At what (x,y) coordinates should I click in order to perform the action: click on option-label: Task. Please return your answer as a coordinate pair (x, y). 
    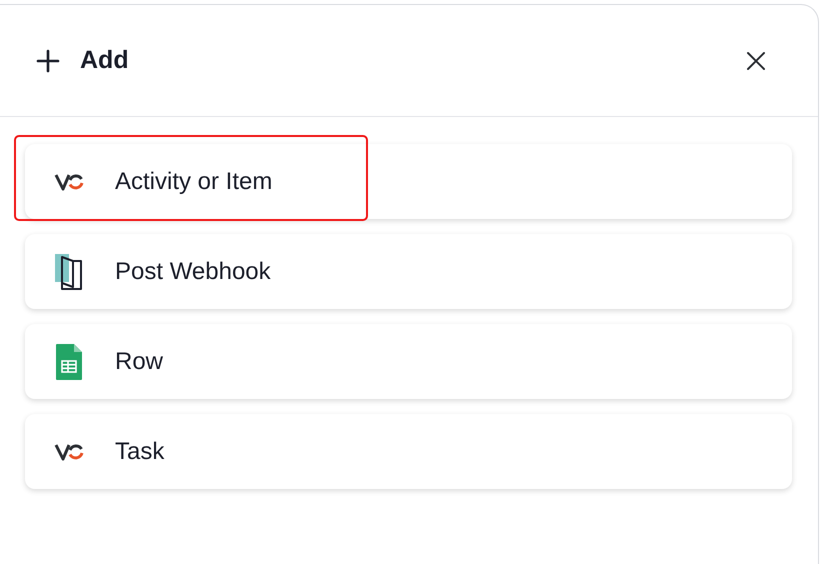
    Looking at the image, I should click on (139, 451).